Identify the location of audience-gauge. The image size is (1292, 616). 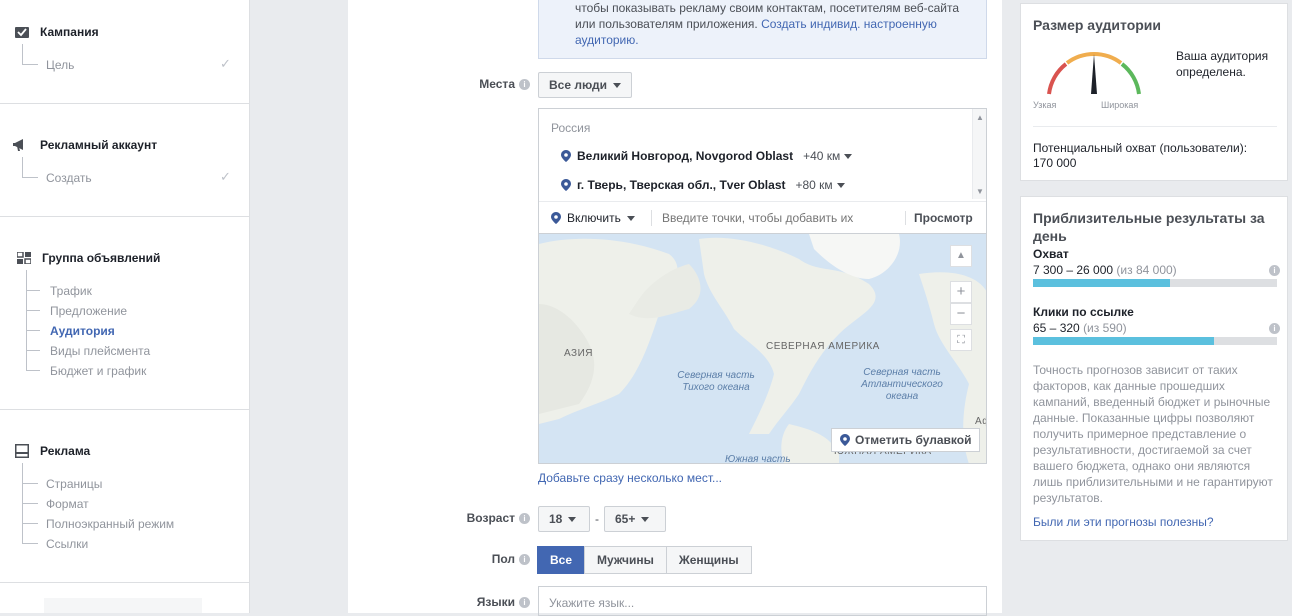
(1094, 73).